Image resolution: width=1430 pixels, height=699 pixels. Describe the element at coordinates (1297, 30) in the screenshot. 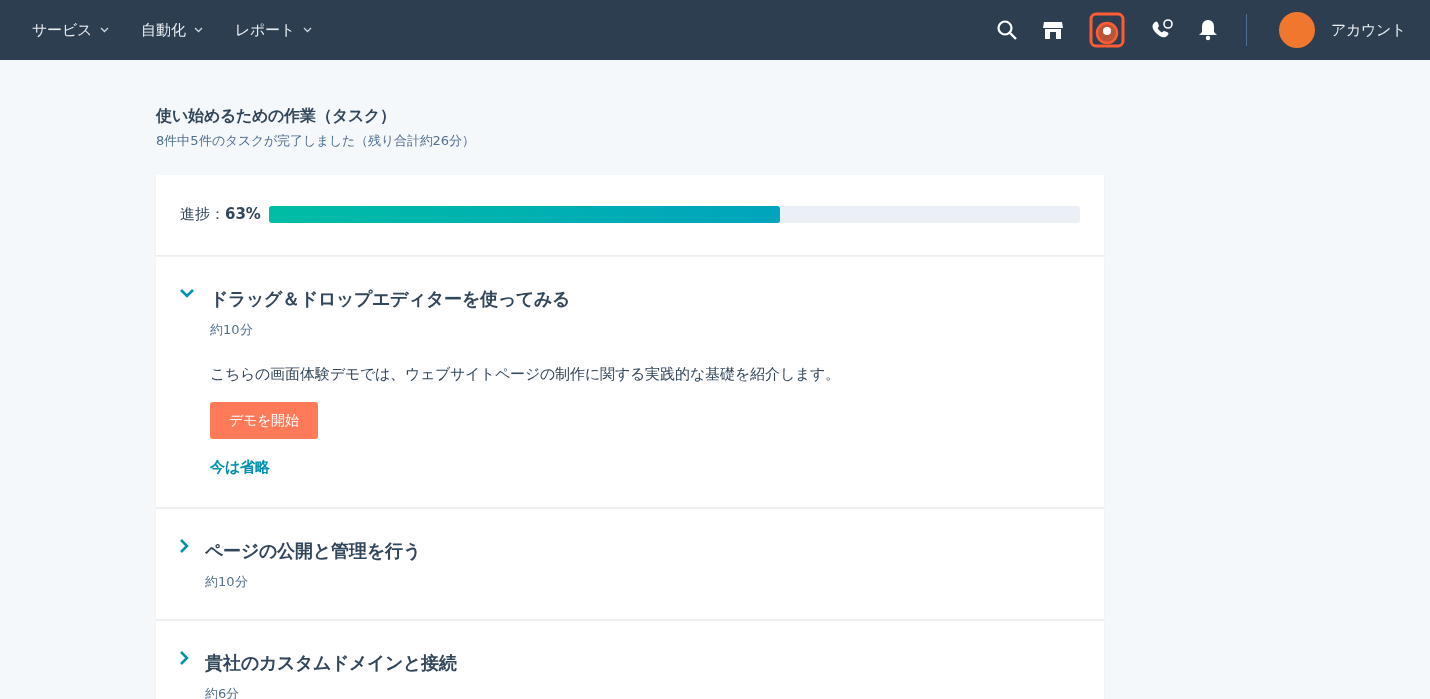

I see `avatar` at that location.